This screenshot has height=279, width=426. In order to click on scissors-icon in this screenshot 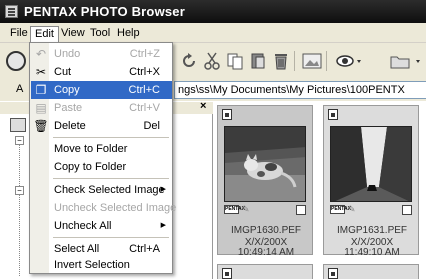, I will do `click(212, 61)`.